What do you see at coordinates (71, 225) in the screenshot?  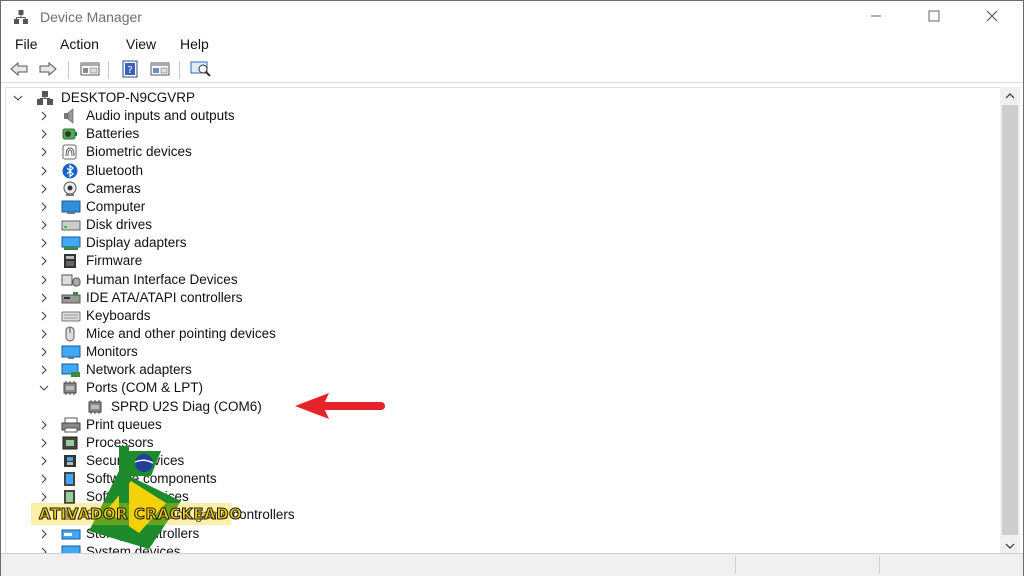 I see `disk-drive-icon` at bounding box center [71, 225].